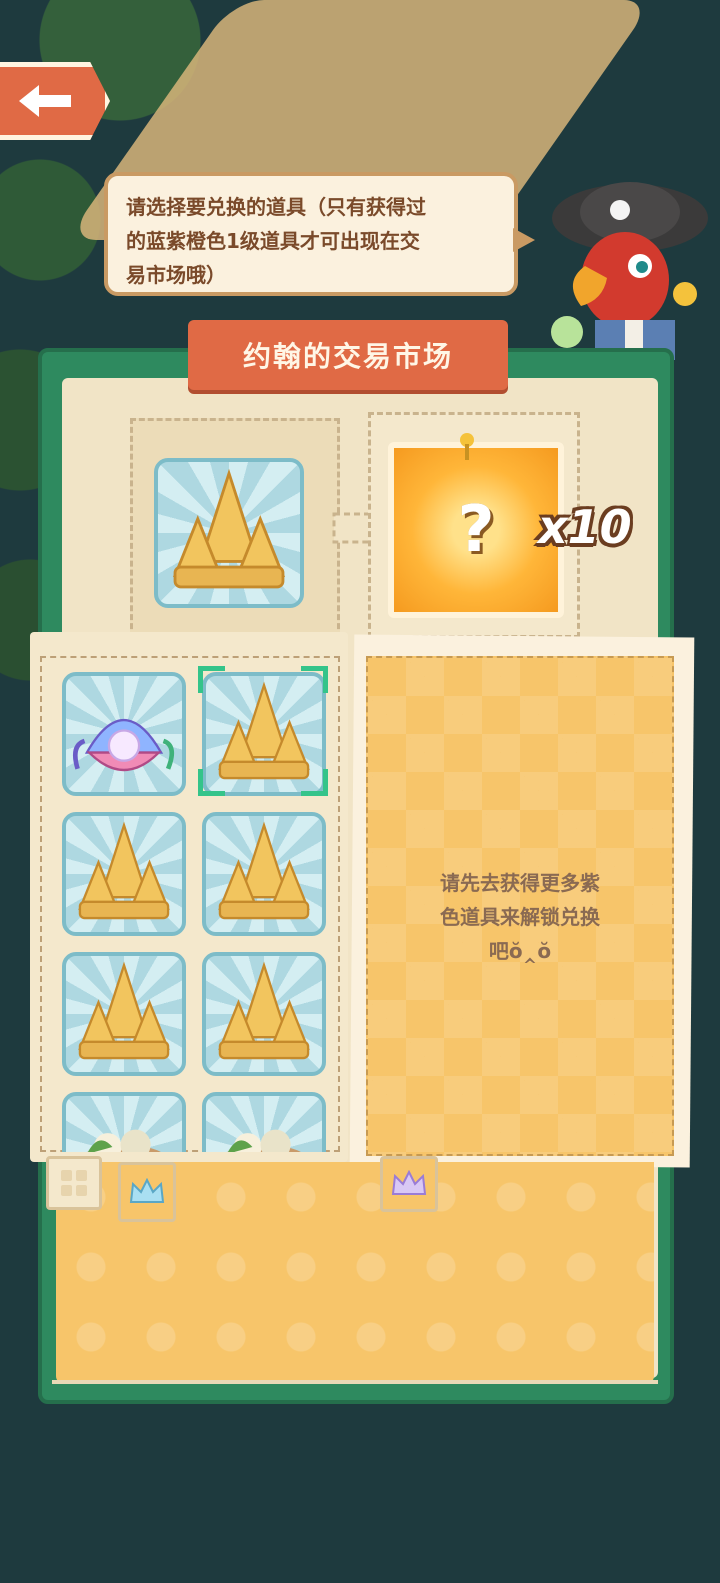  Describe the element at coordinates (123, 745) in the screenshot. I see `pearl-shell-icon` at that location.